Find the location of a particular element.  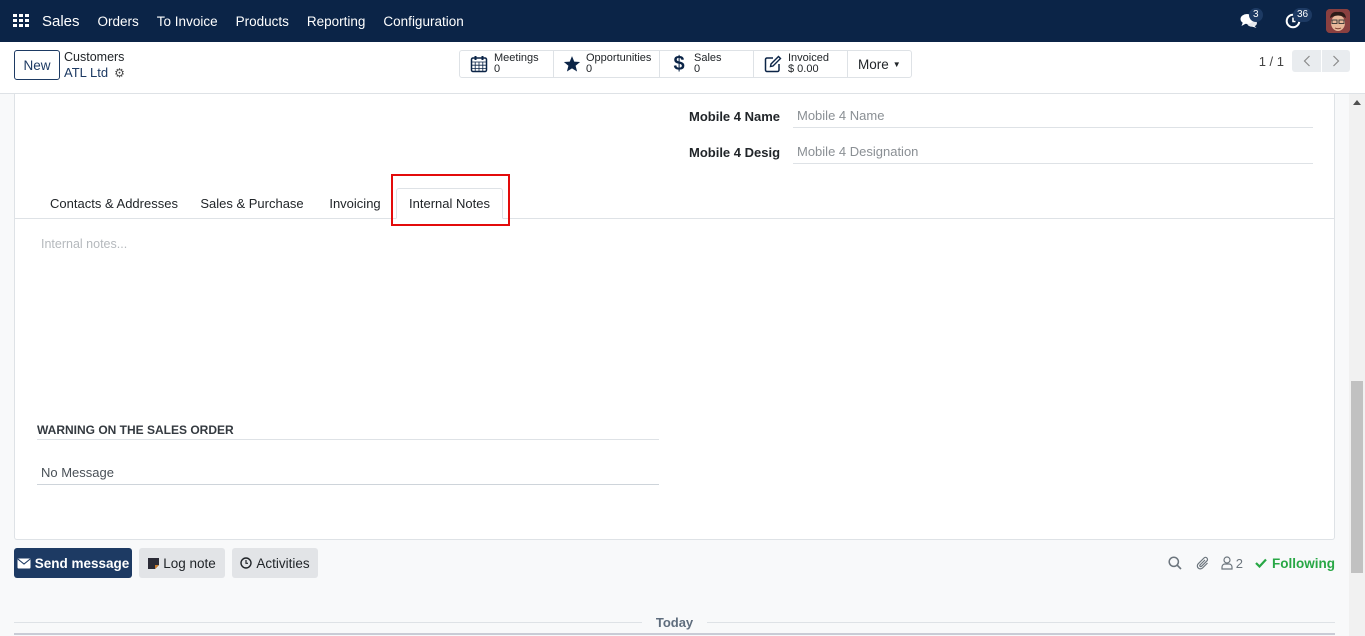

vertical-scrollbar is located at coordinates (1357, 365).